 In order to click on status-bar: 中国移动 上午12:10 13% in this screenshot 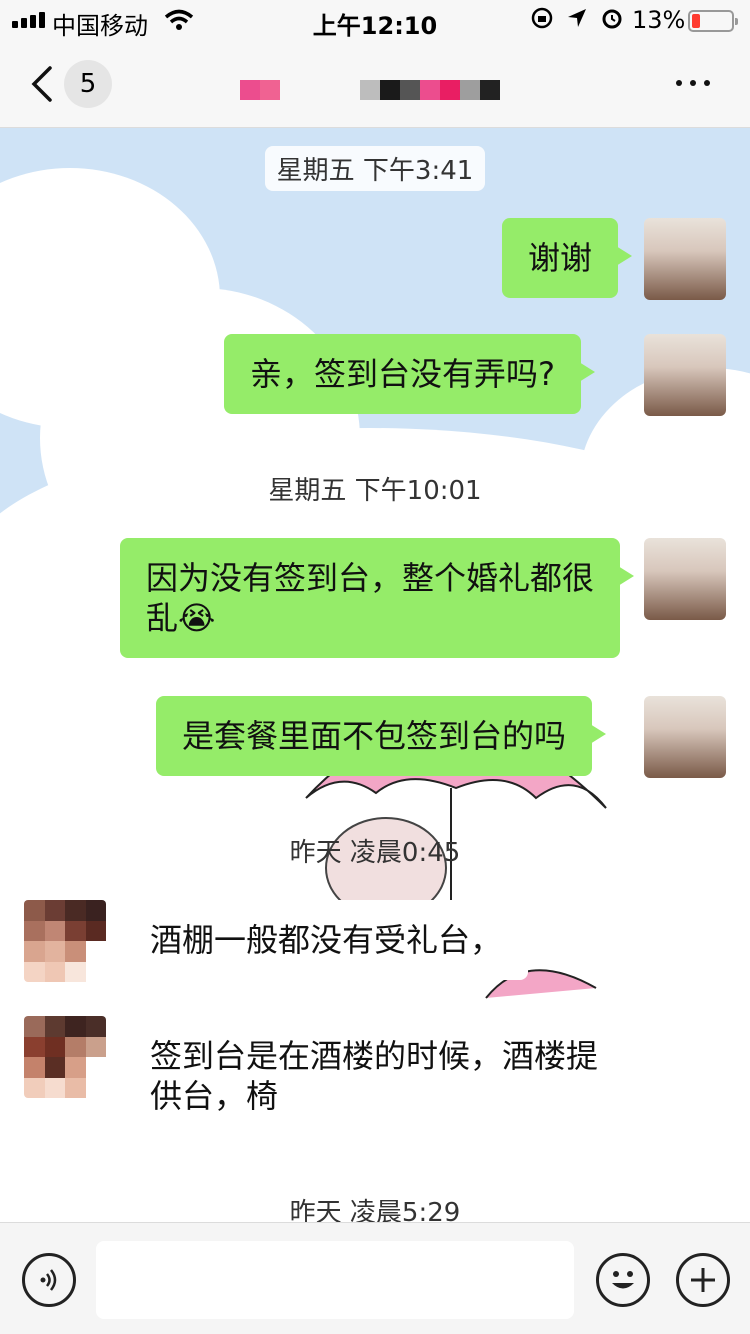, I will do `click(375, 20)`.